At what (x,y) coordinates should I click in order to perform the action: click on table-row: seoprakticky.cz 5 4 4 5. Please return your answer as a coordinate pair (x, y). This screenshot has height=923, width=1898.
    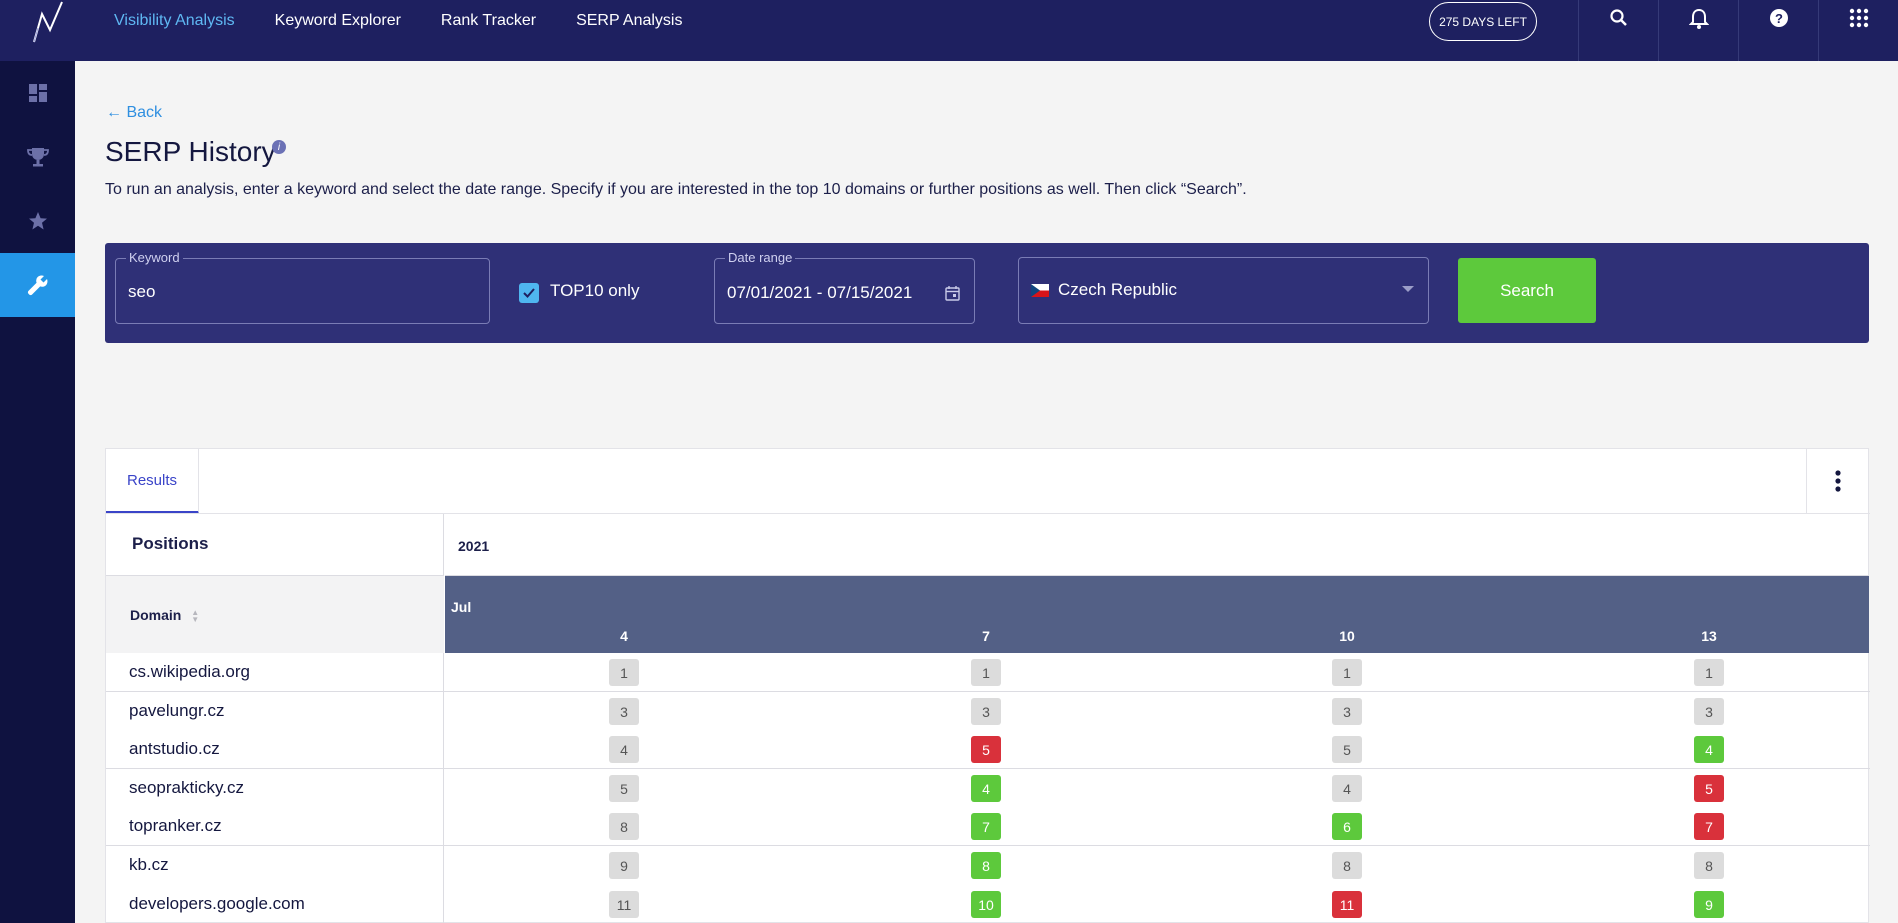
    Looking at the image, I should click on (988, 788).